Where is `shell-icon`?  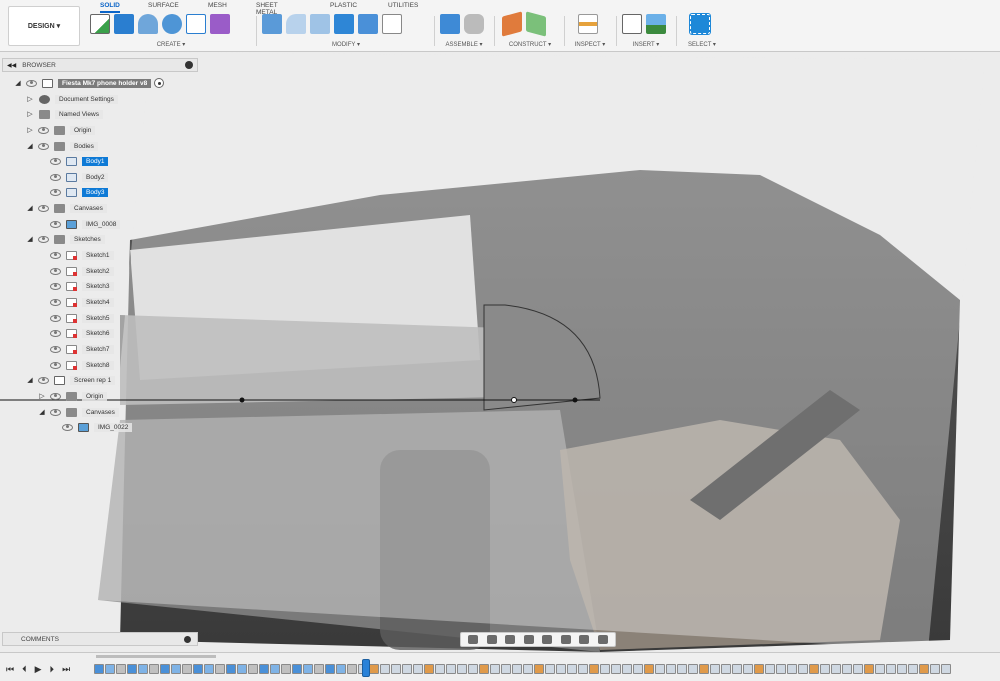
shell-icon is located at coordinates (344, 24).